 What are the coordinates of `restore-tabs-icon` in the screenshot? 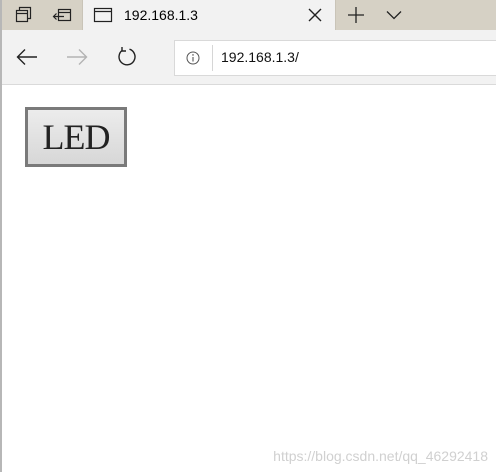 It's located at (62, 15).